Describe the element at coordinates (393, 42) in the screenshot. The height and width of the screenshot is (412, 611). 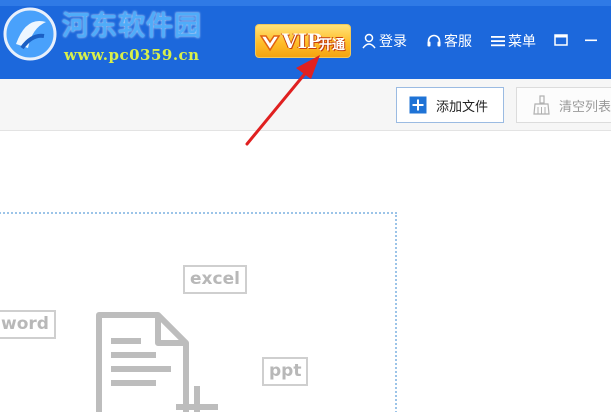
I see `login-label: 登录` at that location.